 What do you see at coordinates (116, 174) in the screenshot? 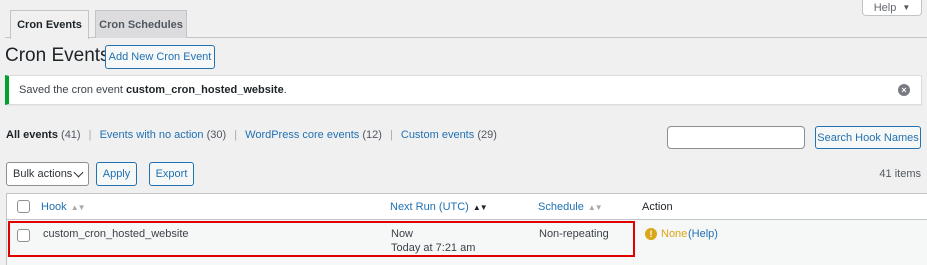
I see `apply-button: Apply` at bounding box center [116, 174].